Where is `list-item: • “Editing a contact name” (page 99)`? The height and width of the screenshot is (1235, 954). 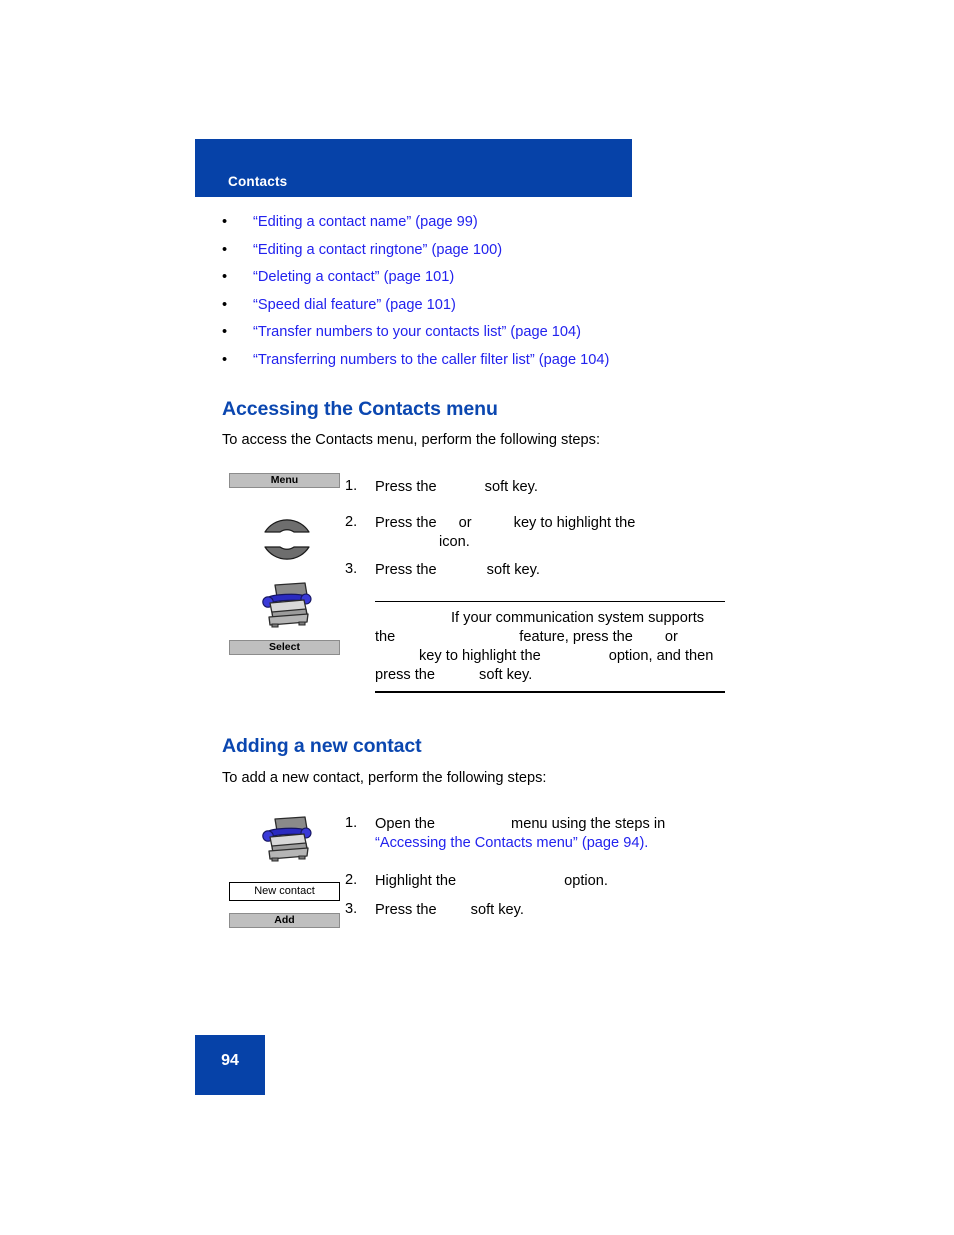
list-item: • “Editing a contact name” (page 99) is located at coordinates (482, 222).